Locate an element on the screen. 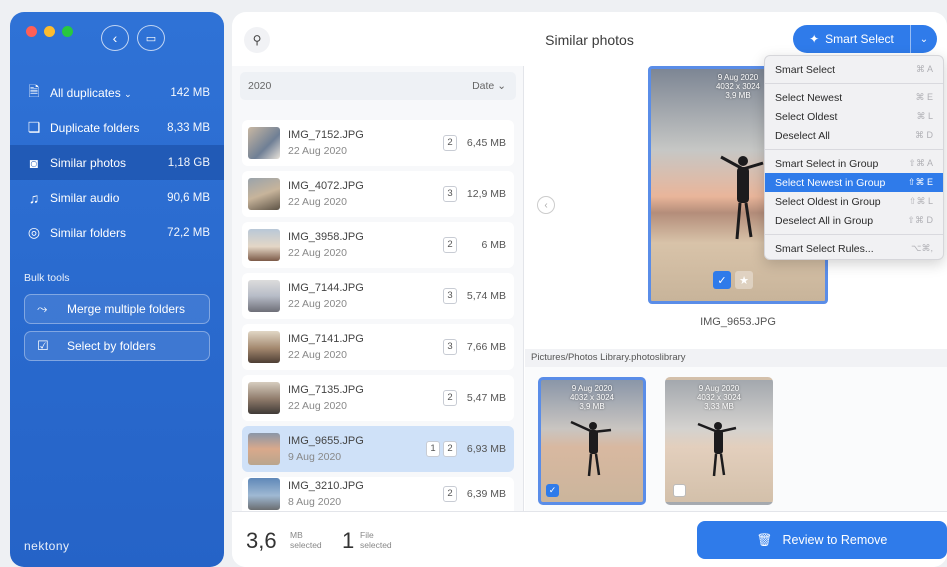  sidebar-item-duplicate-folders: ❏ Duplicate folders 8,33 MB is located at coordinates (117, 127).